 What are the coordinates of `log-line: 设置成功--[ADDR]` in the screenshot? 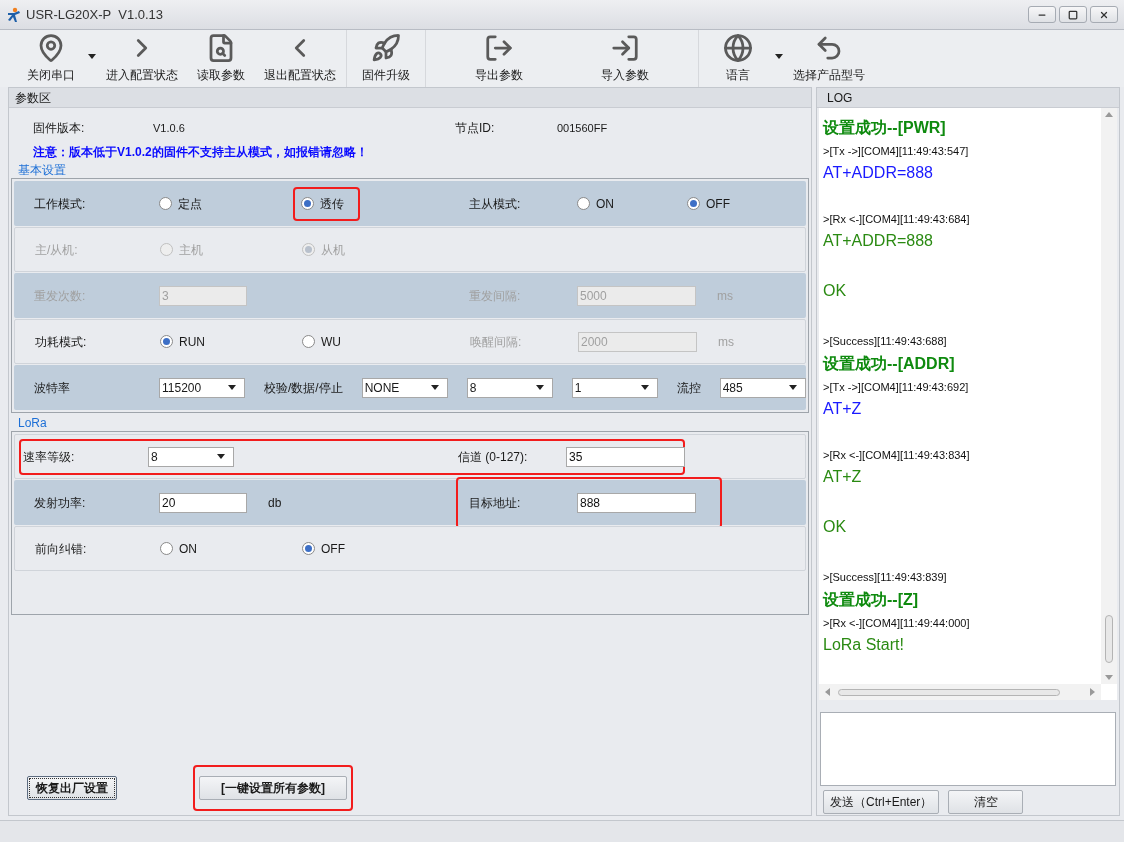 It's located at (889, 364).